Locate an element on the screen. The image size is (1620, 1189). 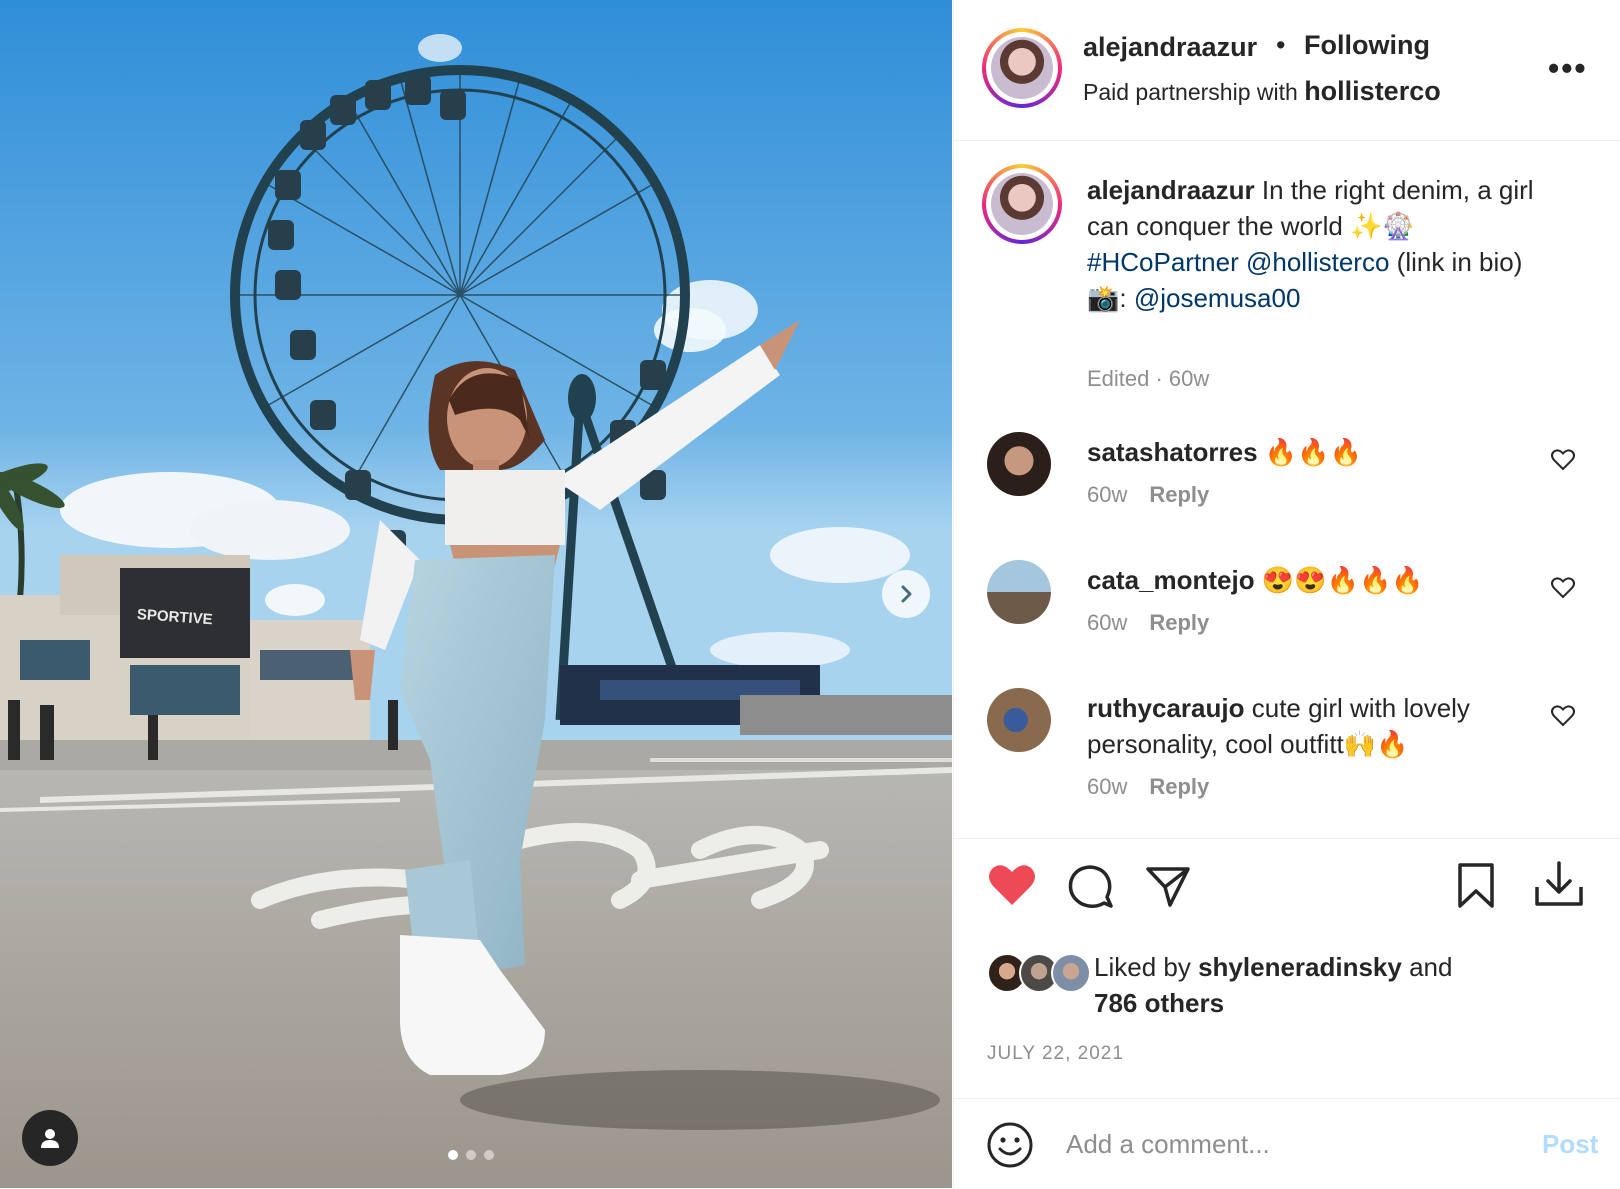
partner-link: hollisterco is located at coordinates (1372, 91).